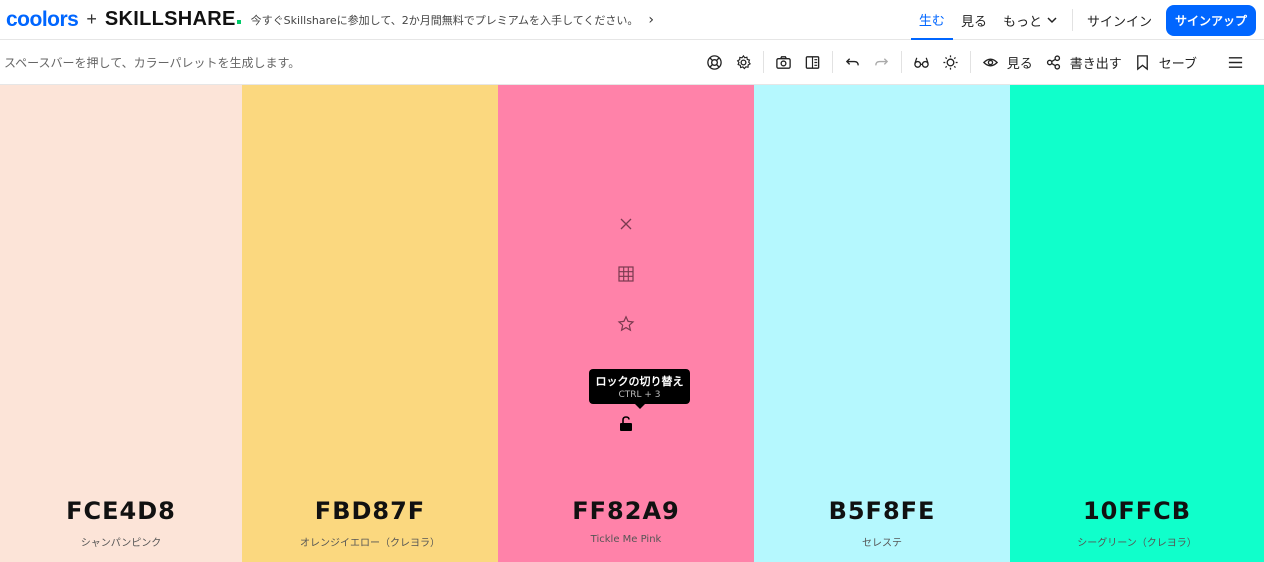  I want to click on lock-tooltip: ロックの切り替え CTRL + 3, so click(639, 389).